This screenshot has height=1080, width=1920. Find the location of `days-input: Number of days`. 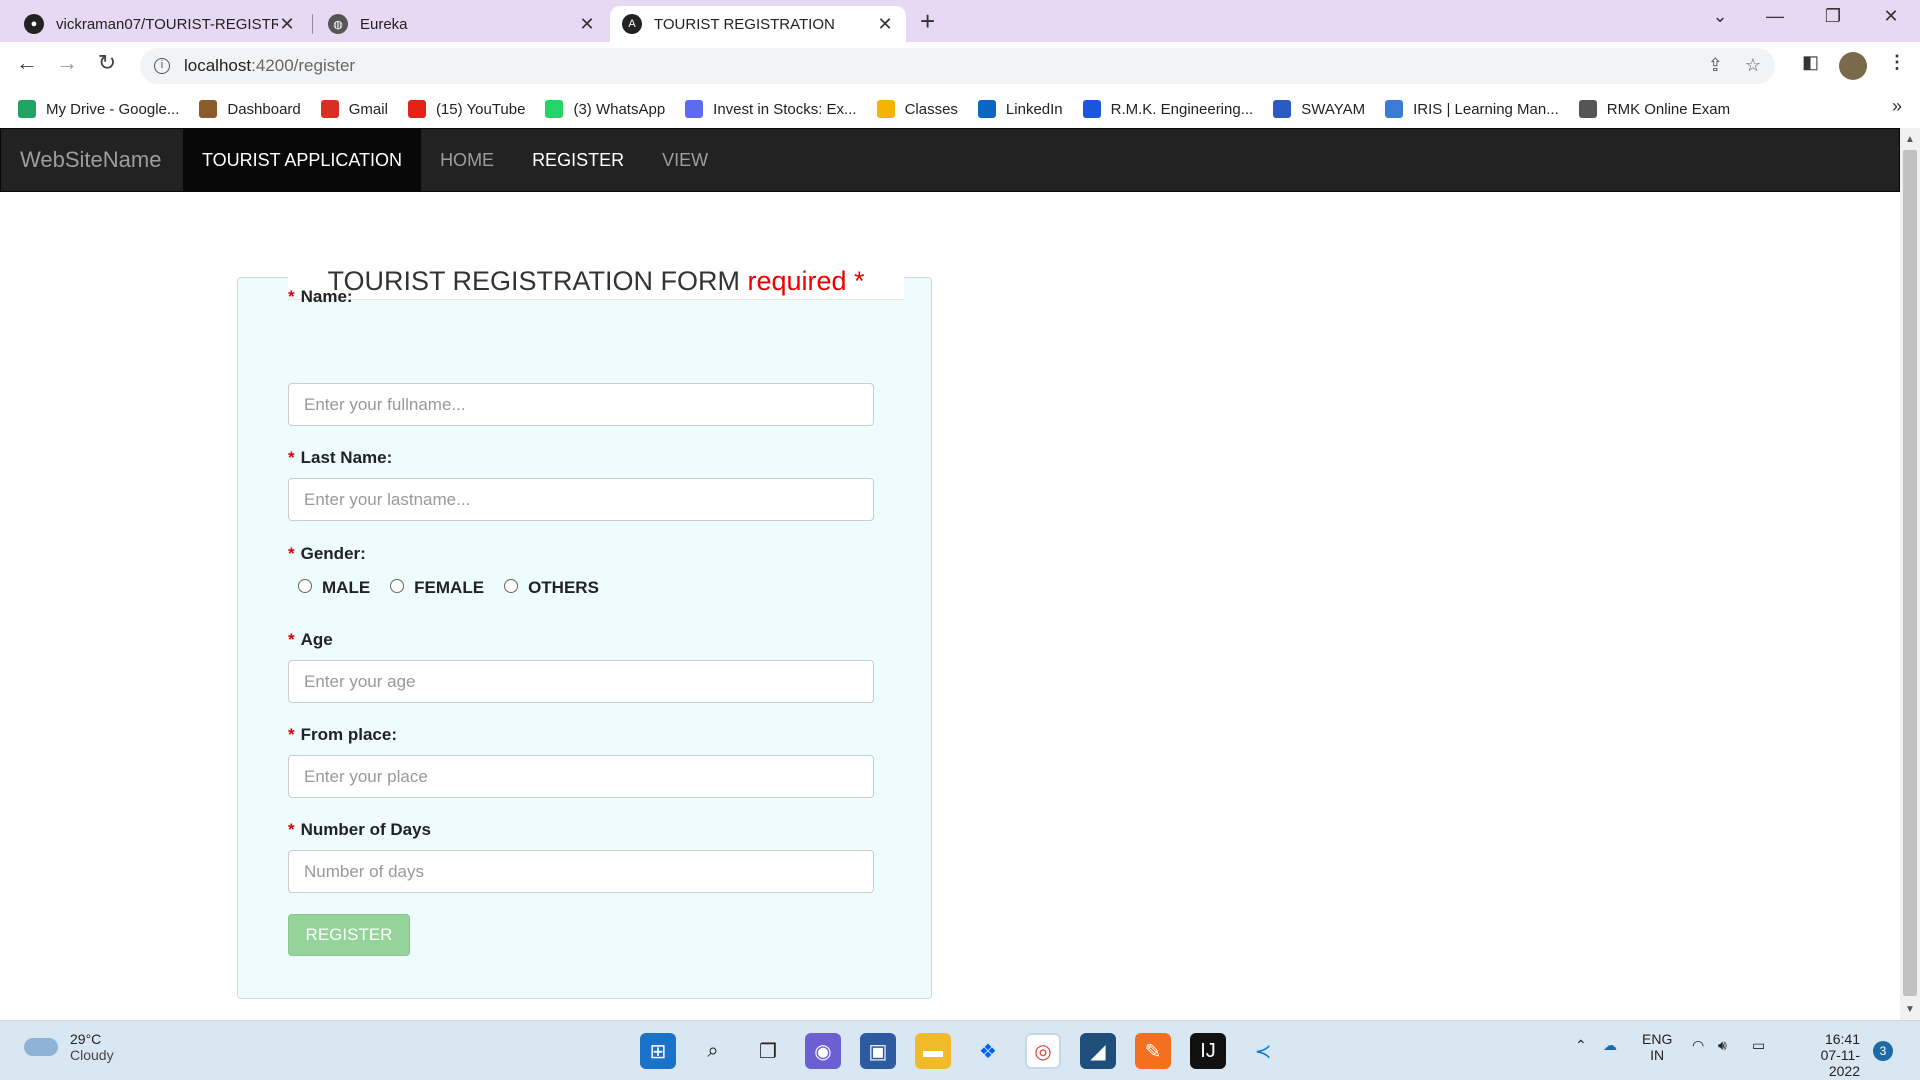

days-input: Number of days is located at coordinates (581, 871).